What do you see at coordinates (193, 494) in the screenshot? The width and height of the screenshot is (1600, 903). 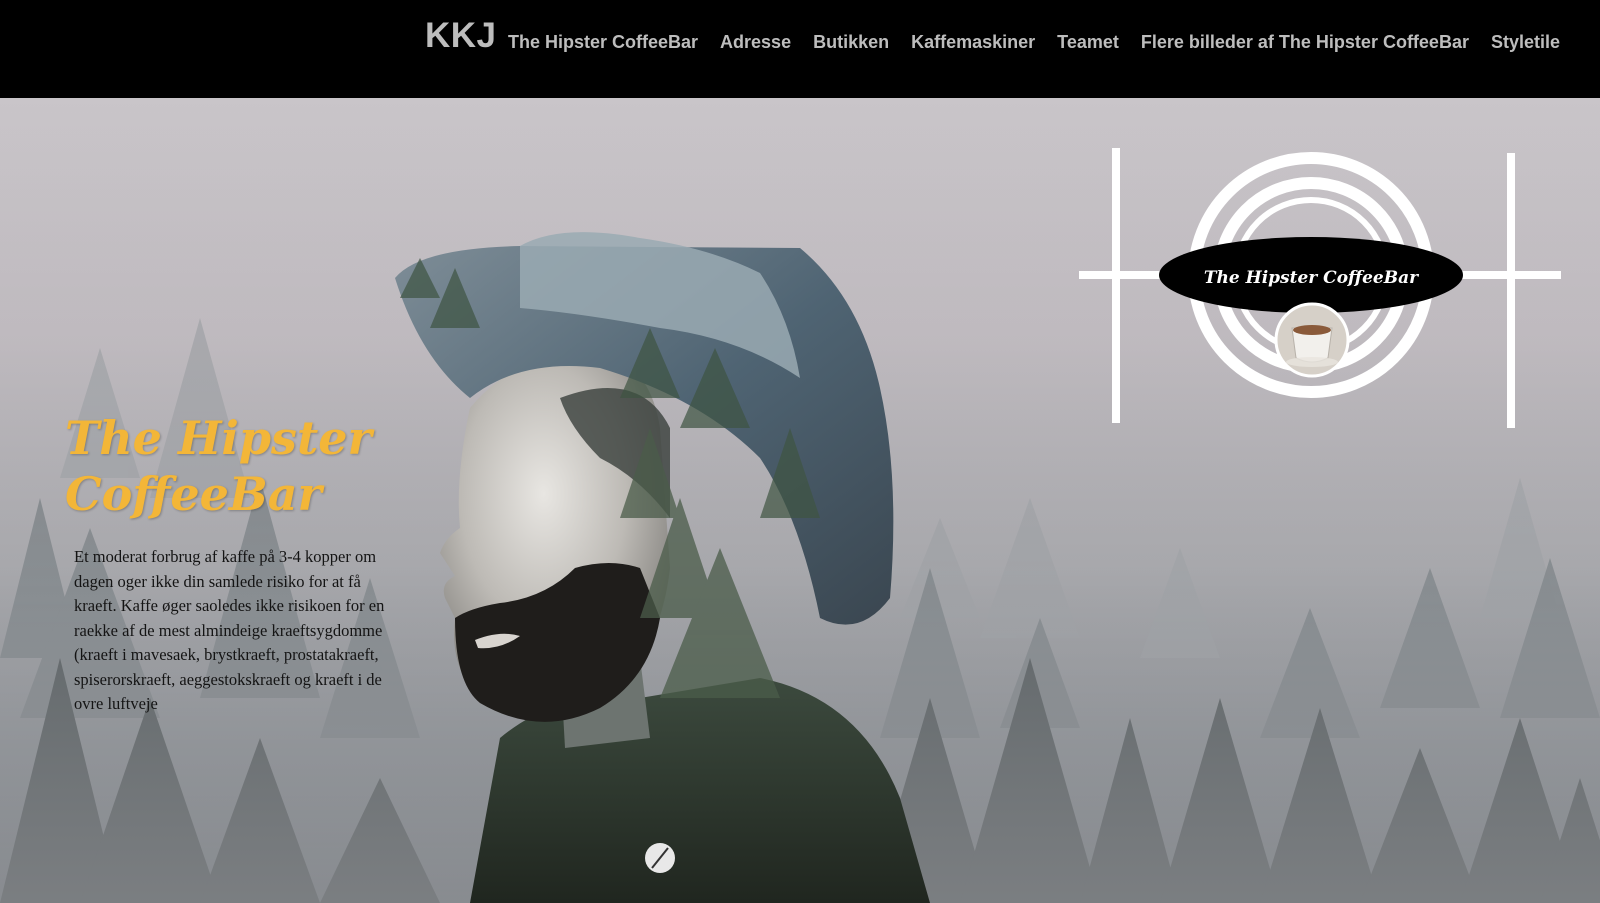 I see `hero-title-line2: CoffeeBar` at bounding box center [193, 494].